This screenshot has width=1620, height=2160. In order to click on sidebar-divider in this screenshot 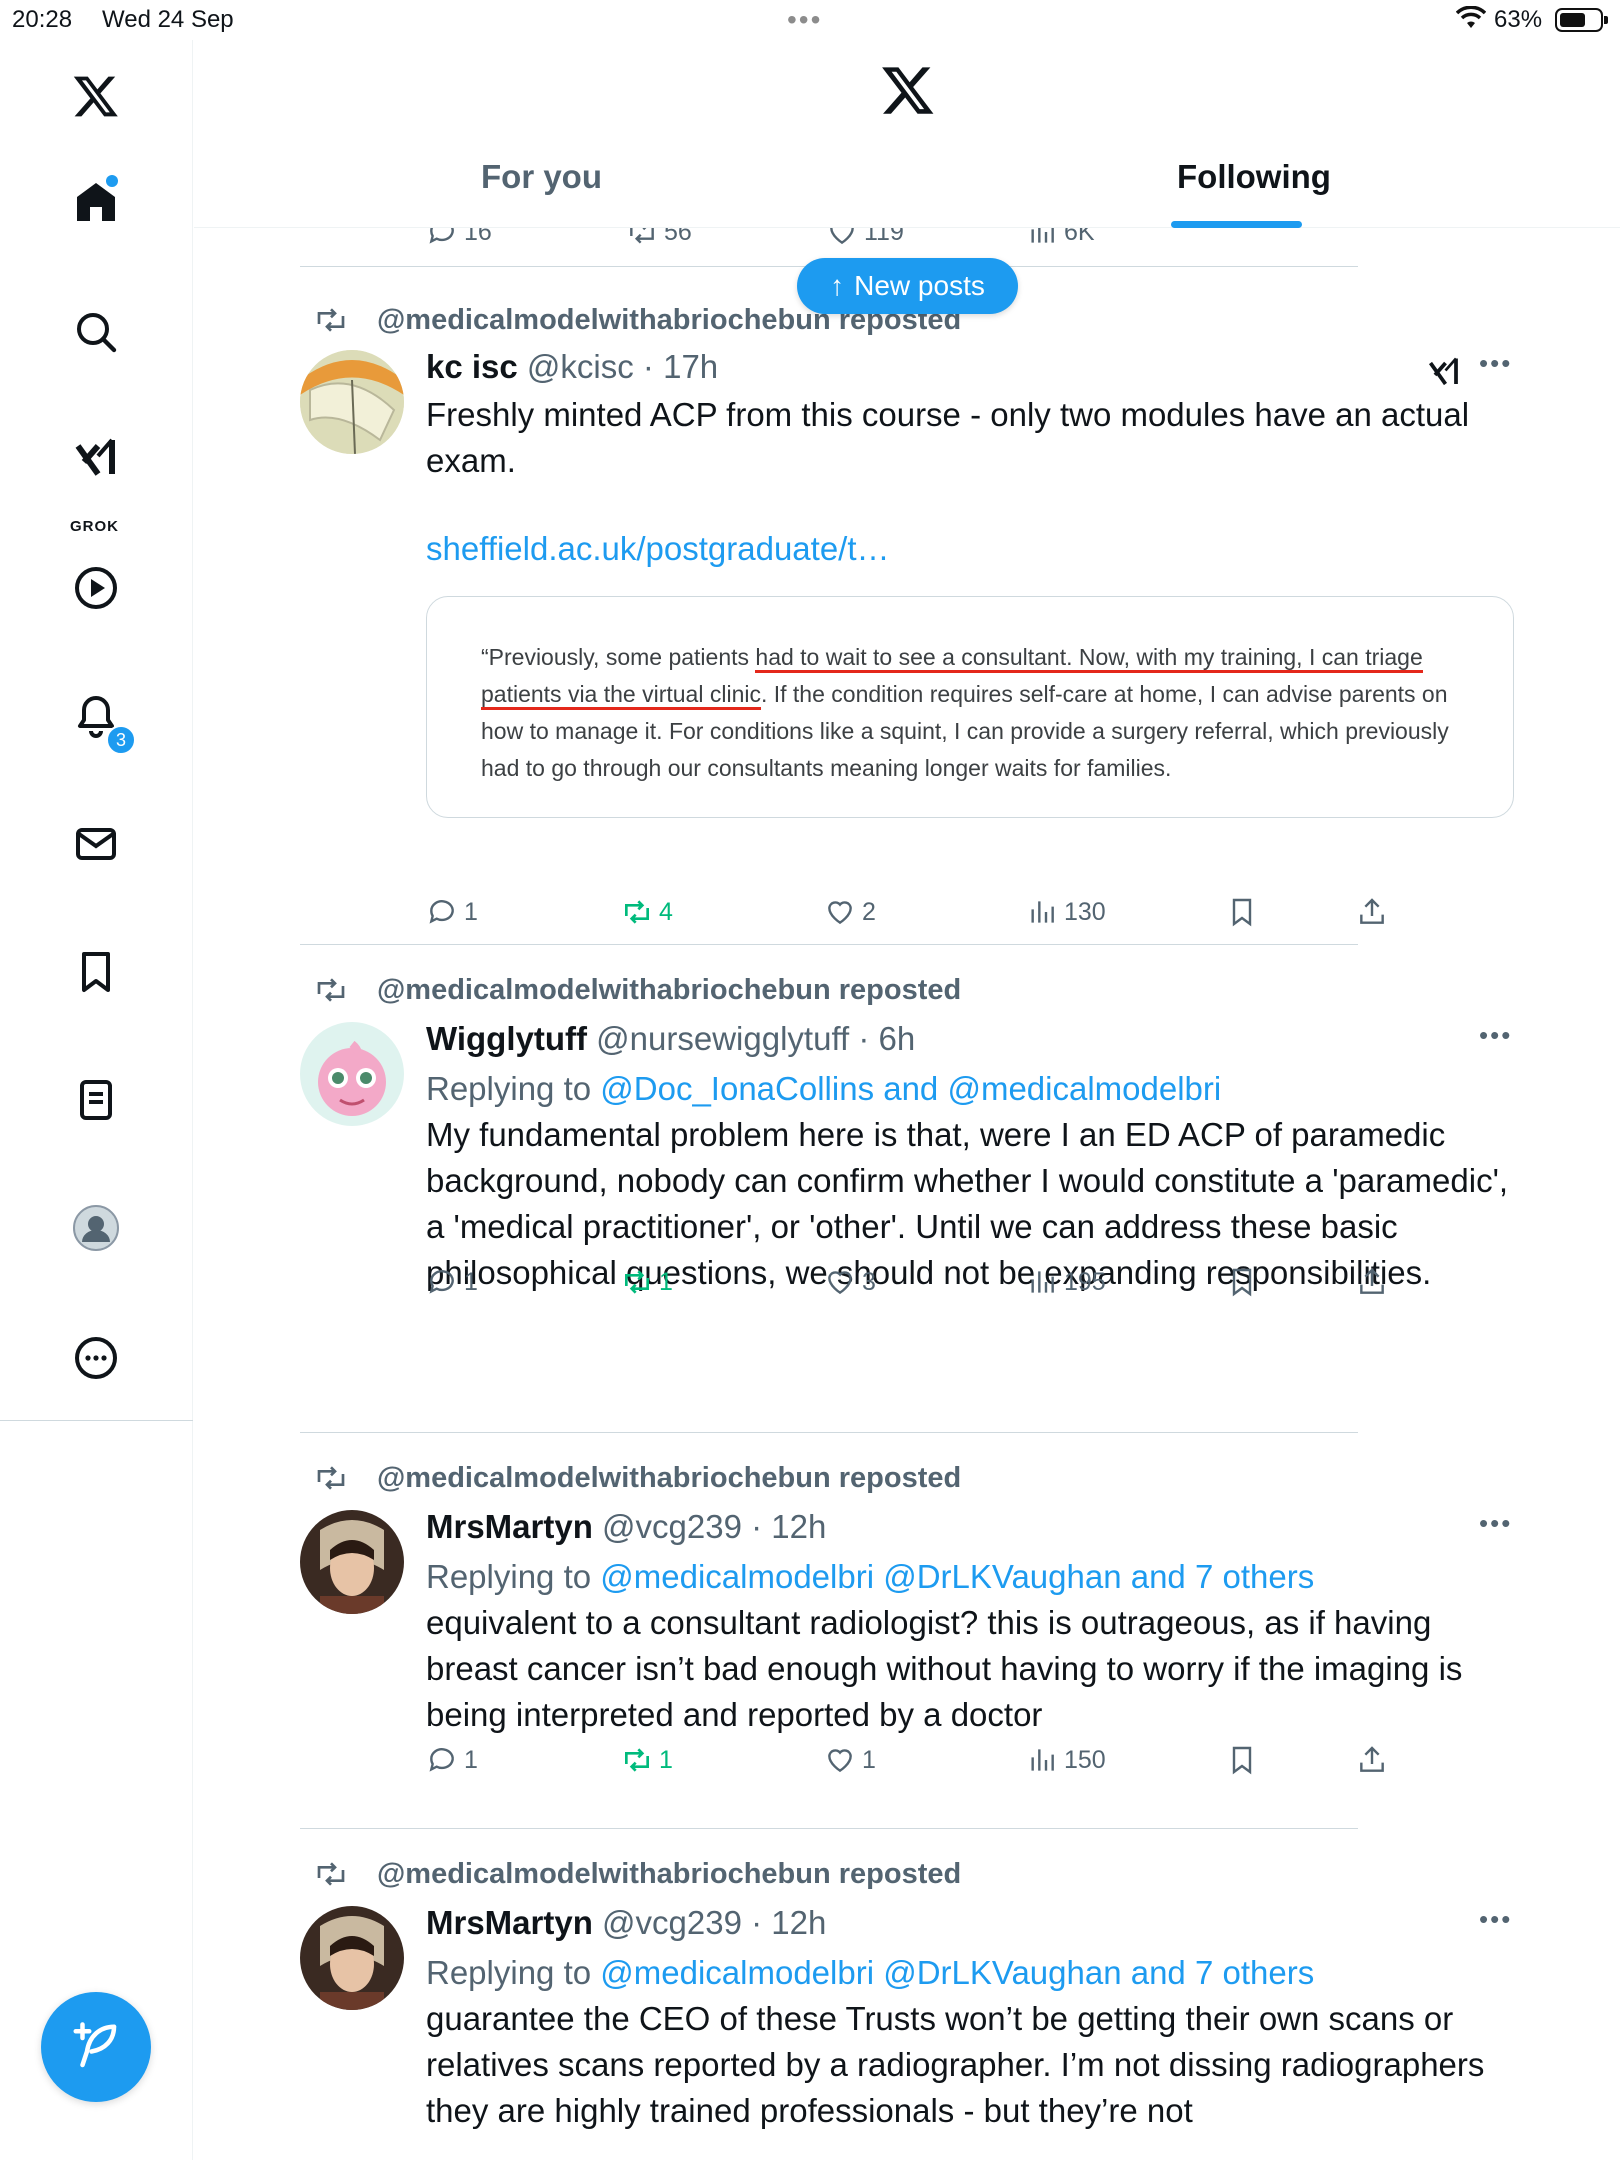, I will do `click(96, 1420)`.